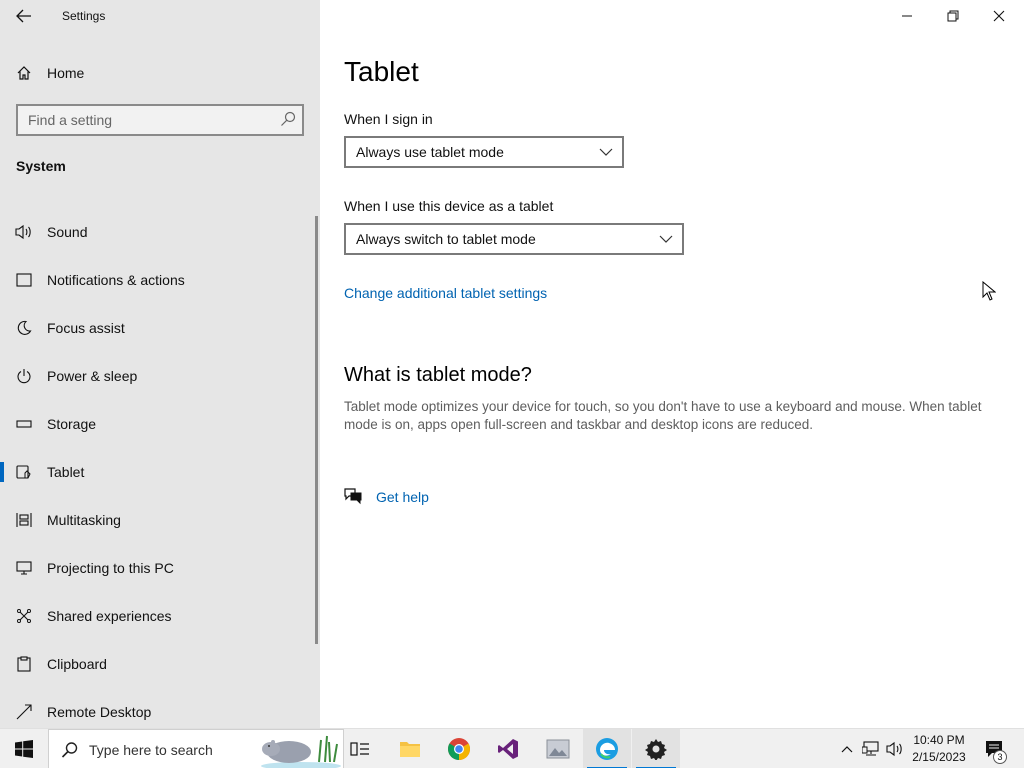 Image resolution: width=1024 pixels, height=768 pixels. I want to click on sign-in-dropdown: Always use tablet mode, so click(484, 152).